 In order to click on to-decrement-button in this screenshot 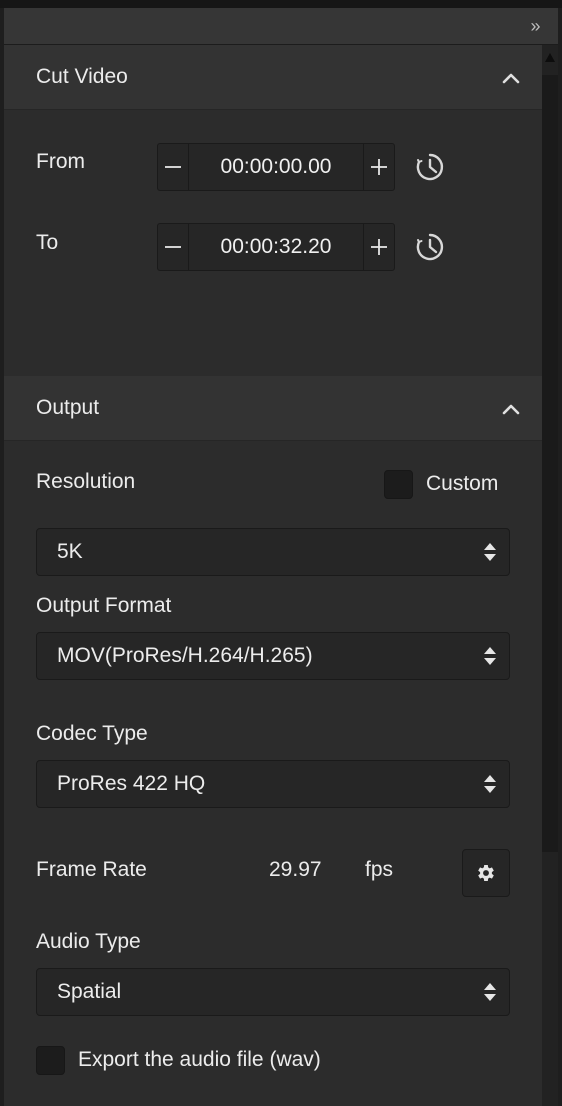, I will do `click(173, 247)`.